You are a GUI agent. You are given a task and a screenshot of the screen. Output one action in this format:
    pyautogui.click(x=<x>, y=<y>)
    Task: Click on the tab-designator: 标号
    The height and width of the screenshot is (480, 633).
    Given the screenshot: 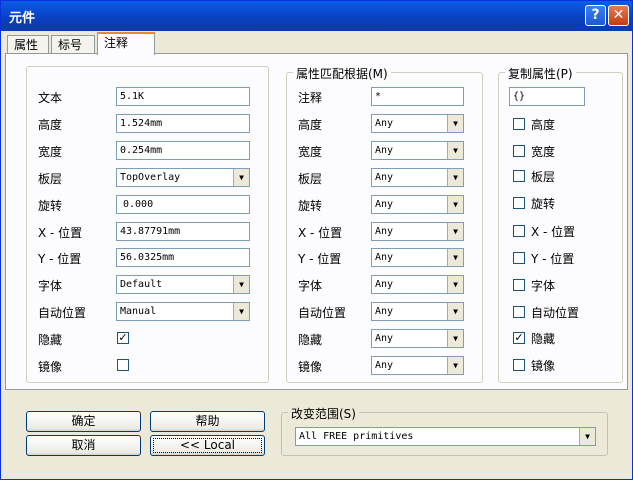 What is the action you would take?
    pyautogui.click(x=73, y=45)
    